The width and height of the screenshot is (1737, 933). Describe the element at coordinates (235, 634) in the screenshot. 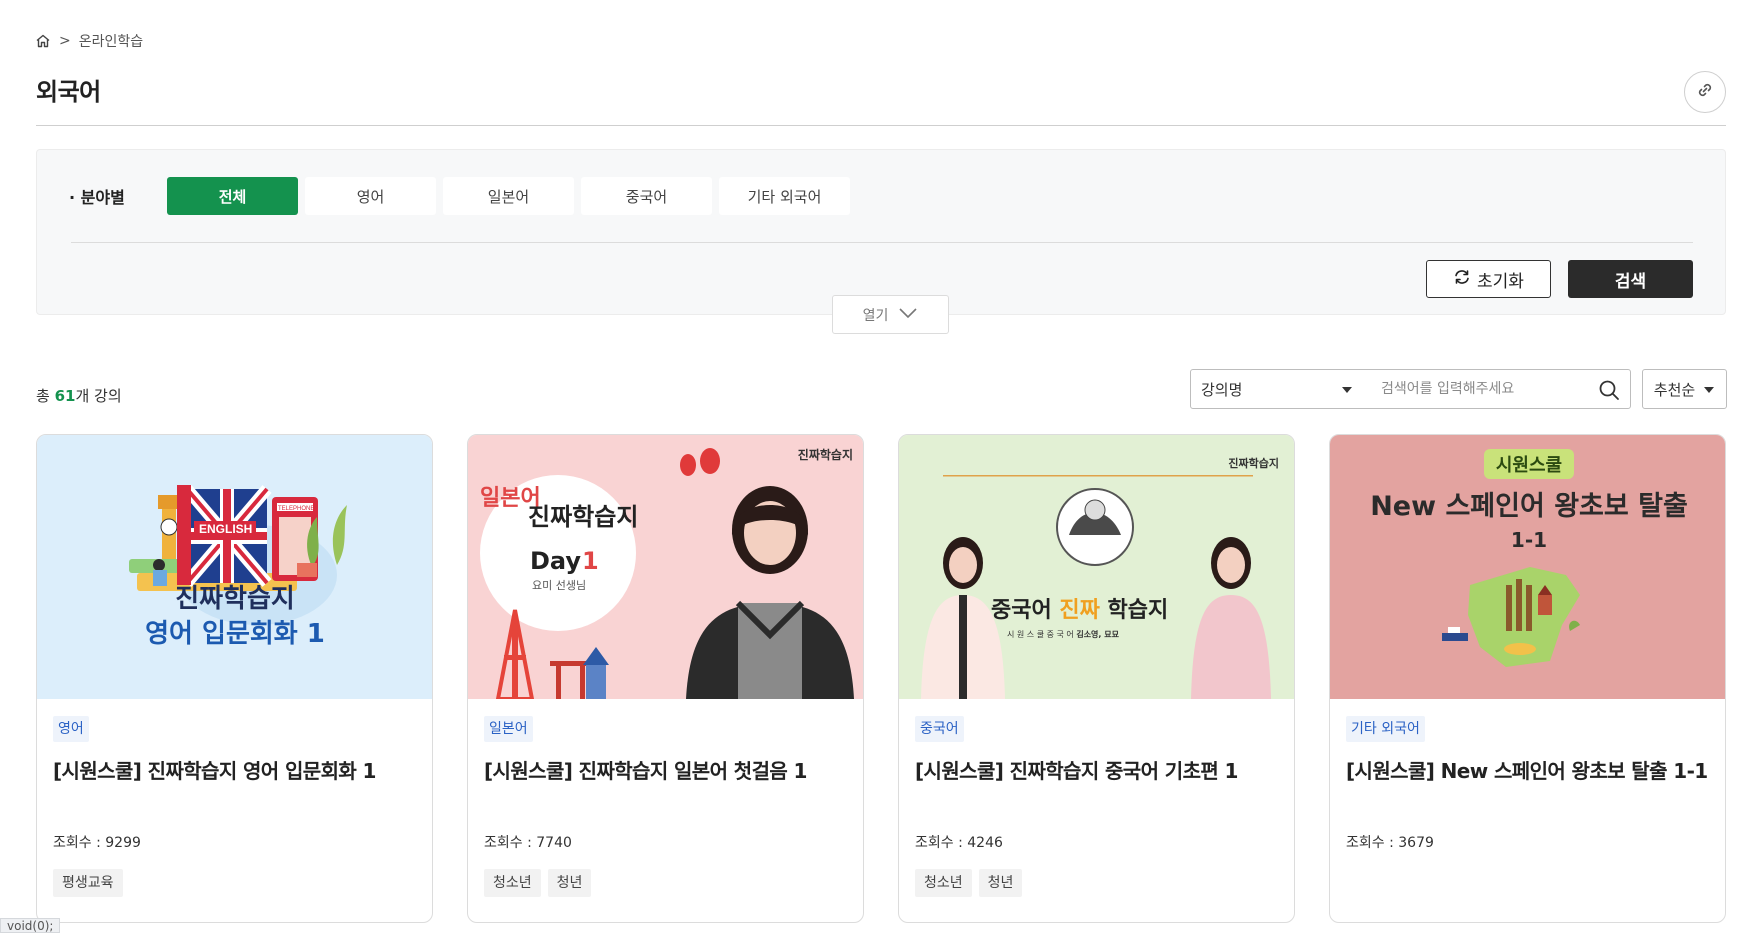

I see `thumb-title-line2: 영어 입문회화 1` at that location.